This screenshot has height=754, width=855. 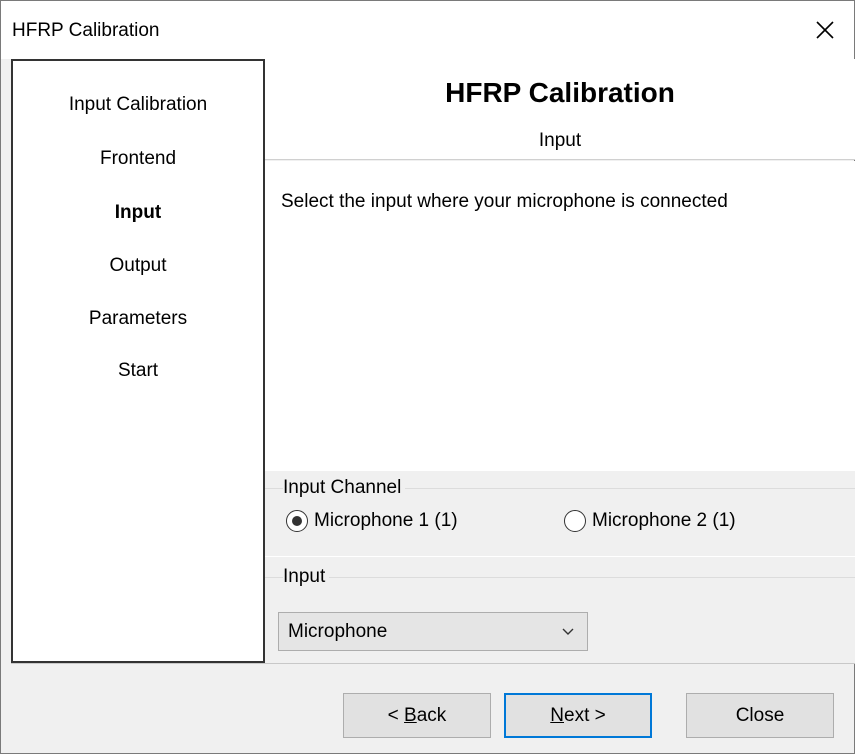 I want to click on sidebar-item-input: Input, so click(x=138, y=213).